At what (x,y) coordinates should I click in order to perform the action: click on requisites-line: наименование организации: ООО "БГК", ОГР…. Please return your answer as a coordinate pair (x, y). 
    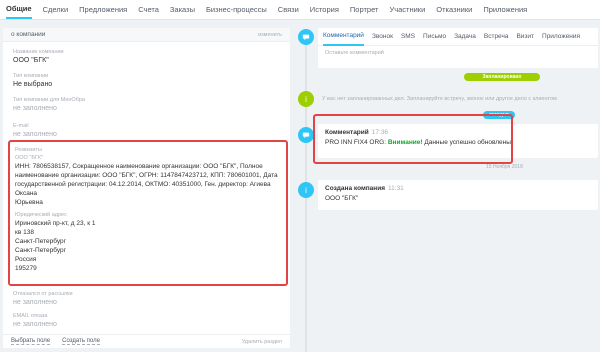
    Looking at the image, I should click on (146, 175).